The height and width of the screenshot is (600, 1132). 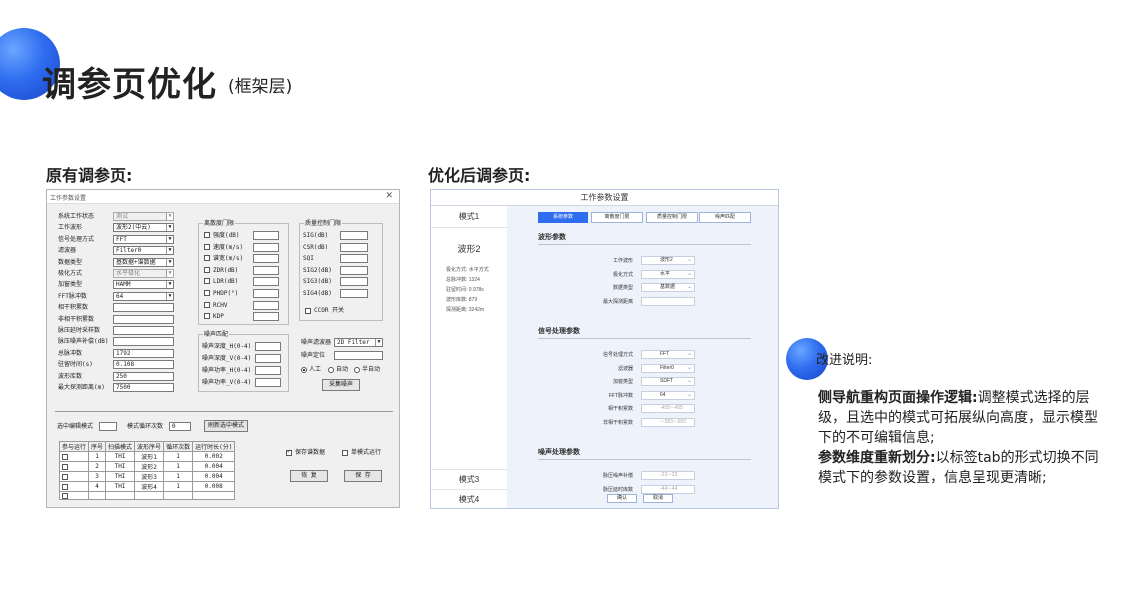 What do you see at coordinates (668, 381) in the screenshot?
I see `field-select: SDFT ⌄` at bounding box center [668, 381].